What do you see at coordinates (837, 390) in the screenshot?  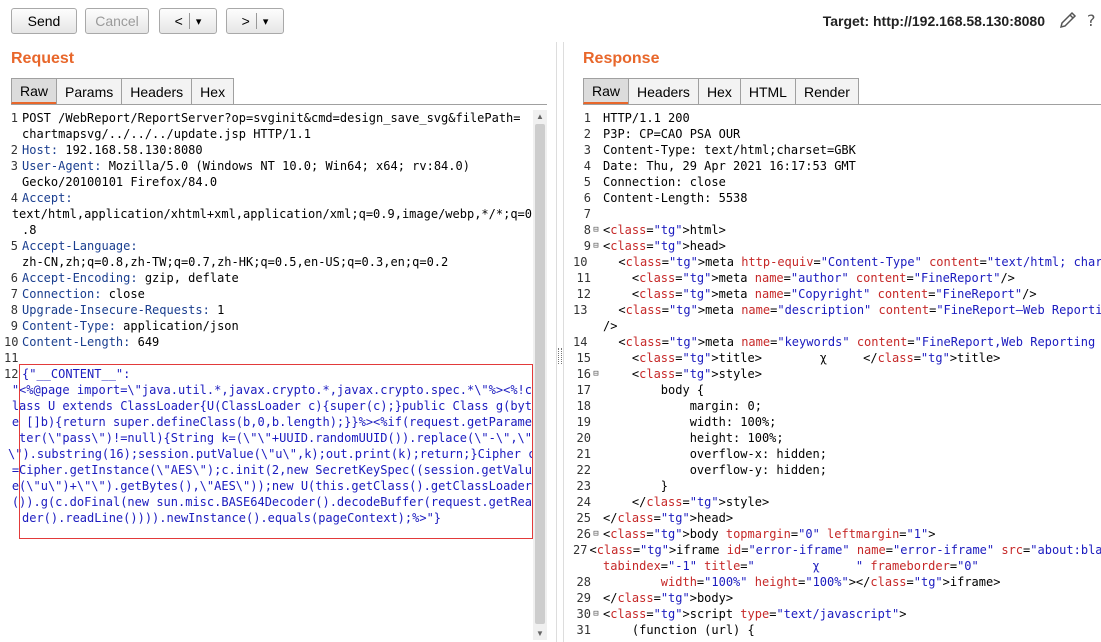 I see `response-line: 17 body {` at bounding box center [837, 390].